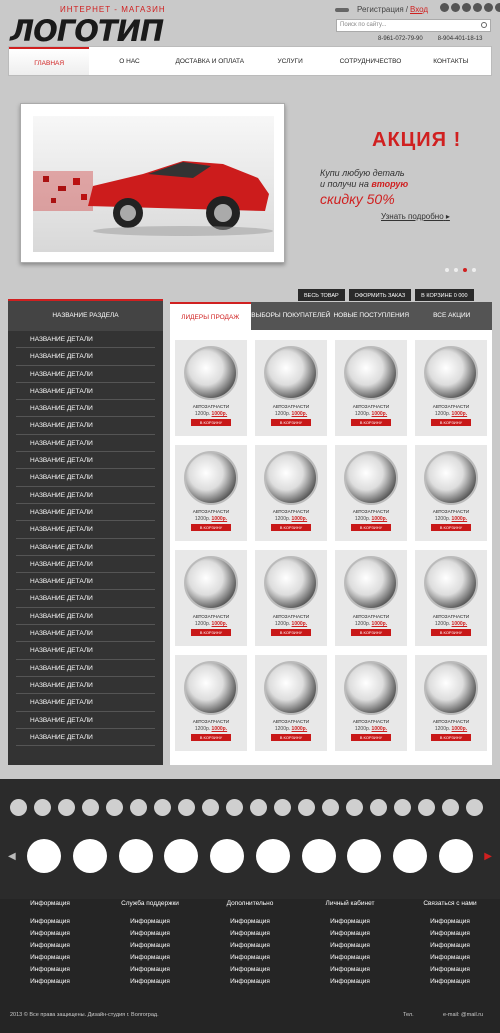 This screenshot has height=1033, width=500. What do you see at coordinates (380, 9) in the screenshot?
I see `register-link: Регистрация` at bounding box center [380, 9].